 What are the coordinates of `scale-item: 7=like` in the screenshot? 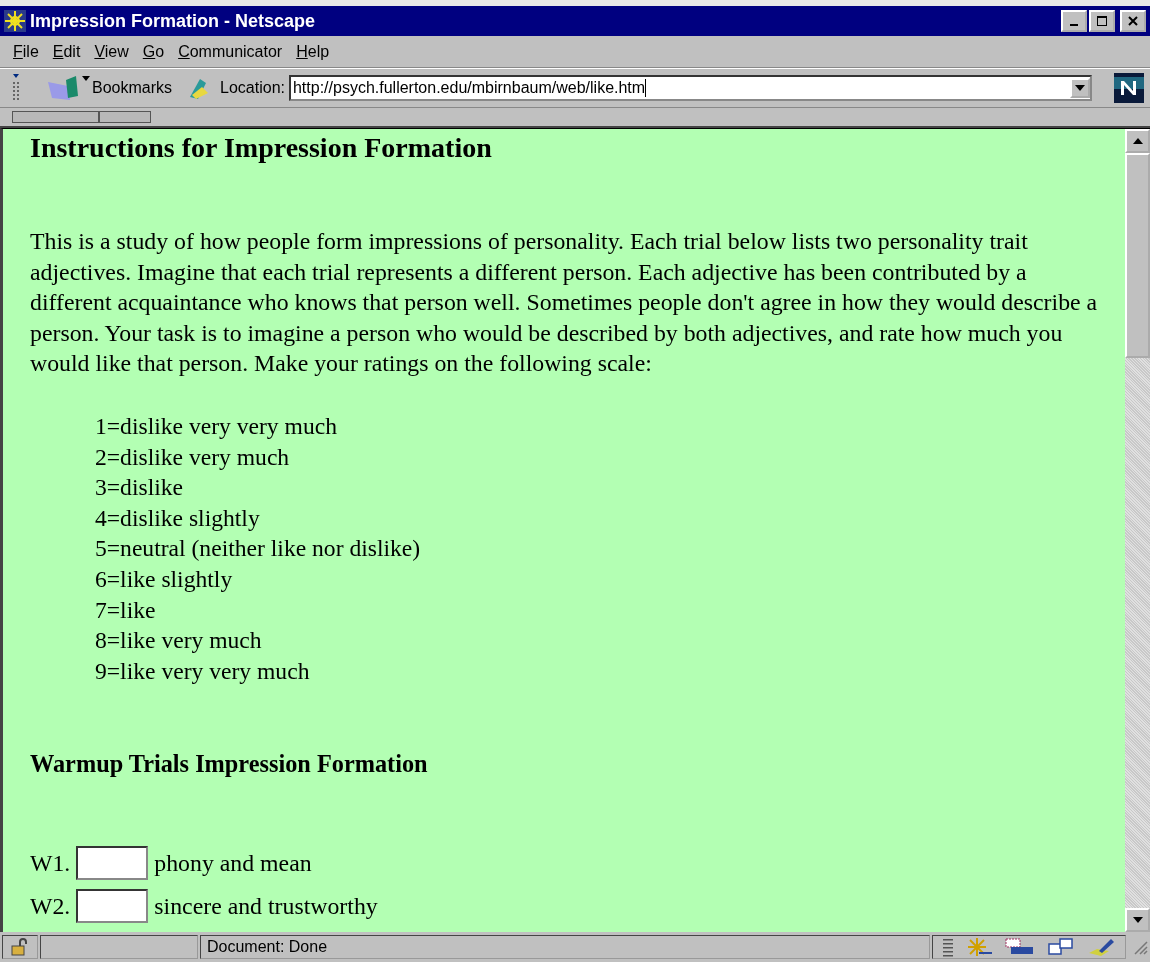 It's located at (126, 610).